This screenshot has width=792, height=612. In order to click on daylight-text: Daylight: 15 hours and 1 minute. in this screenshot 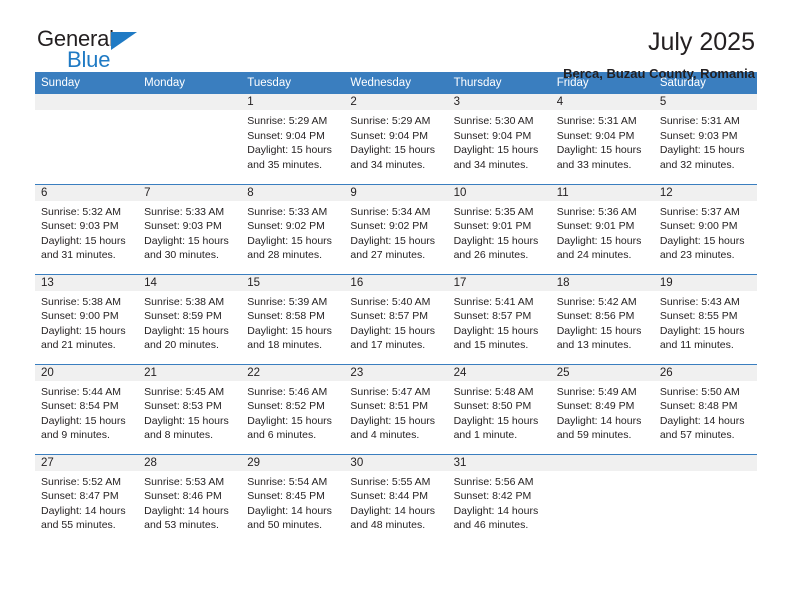, I will do `click(496, 428)`.